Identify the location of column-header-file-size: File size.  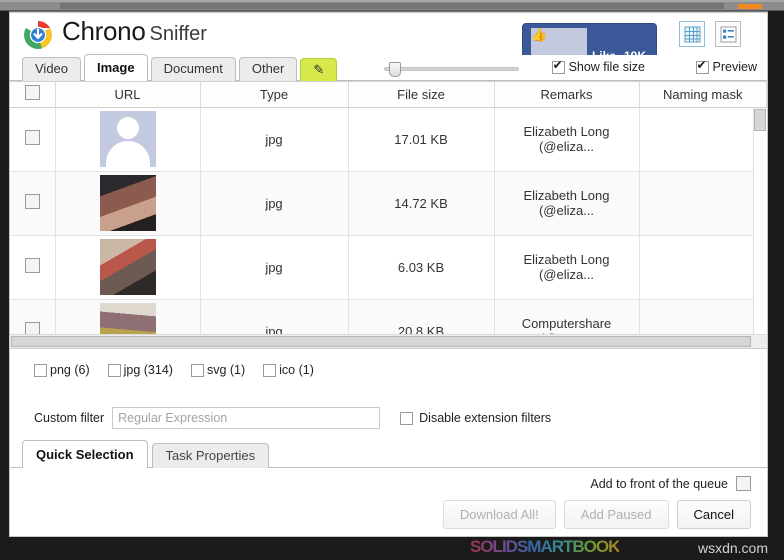
(421, 95).